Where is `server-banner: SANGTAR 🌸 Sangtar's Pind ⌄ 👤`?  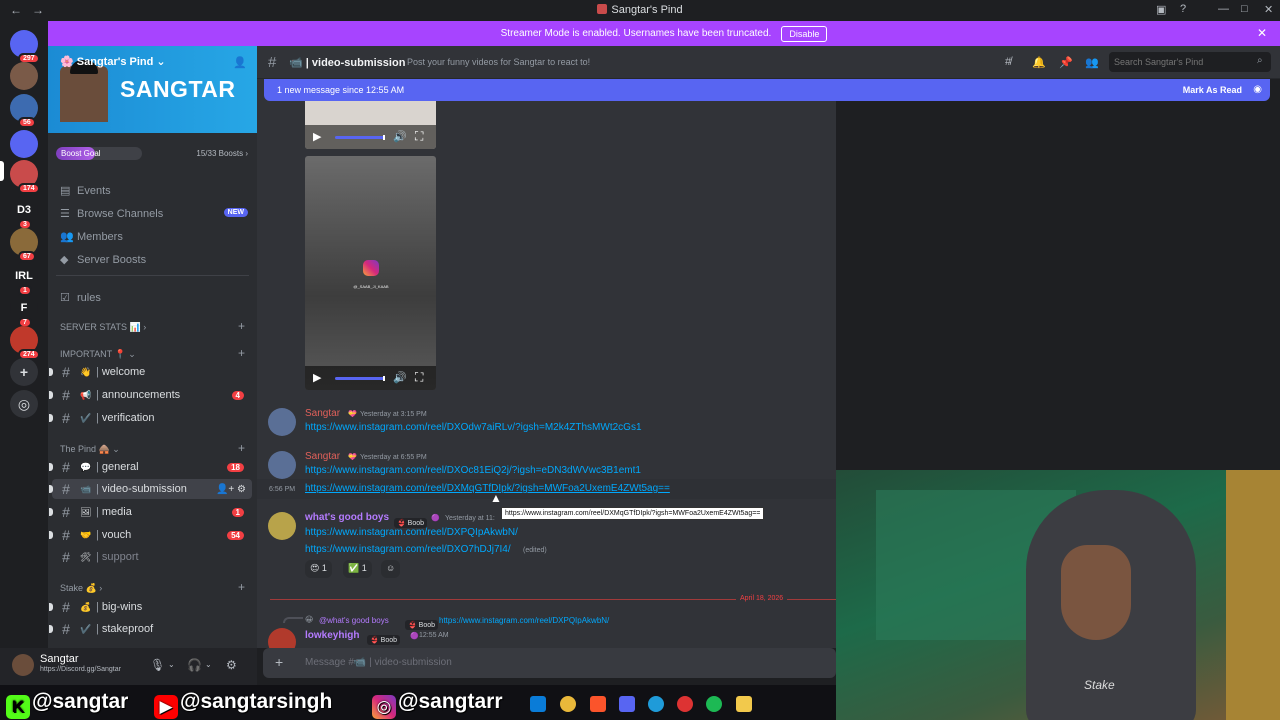
server-banner: SANGTAR 🌸 Sangtar's Pind ⌄ 👤 is located at coordinates (152, 89).